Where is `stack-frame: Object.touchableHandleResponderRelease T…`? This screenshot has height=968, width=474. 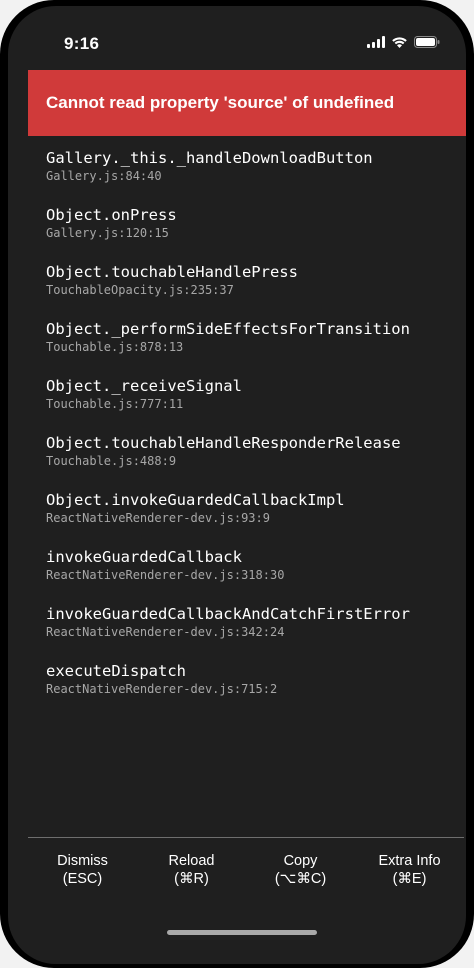 stack-frame: Object.touchableHandleResponderRelease T… is located at coordinates (246, 461).